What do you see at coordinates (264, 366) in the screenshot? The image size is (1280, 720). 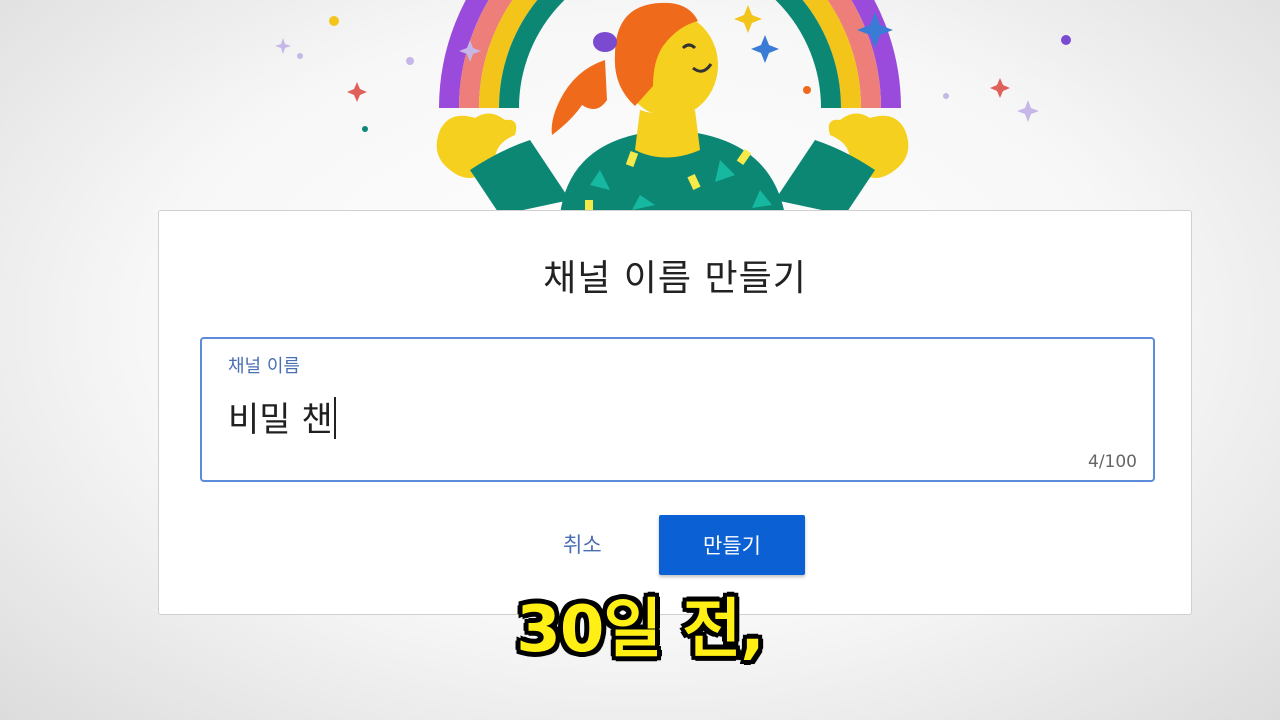 I see `channel-name-label: 채널 이름` at bounding box center [264, 366].